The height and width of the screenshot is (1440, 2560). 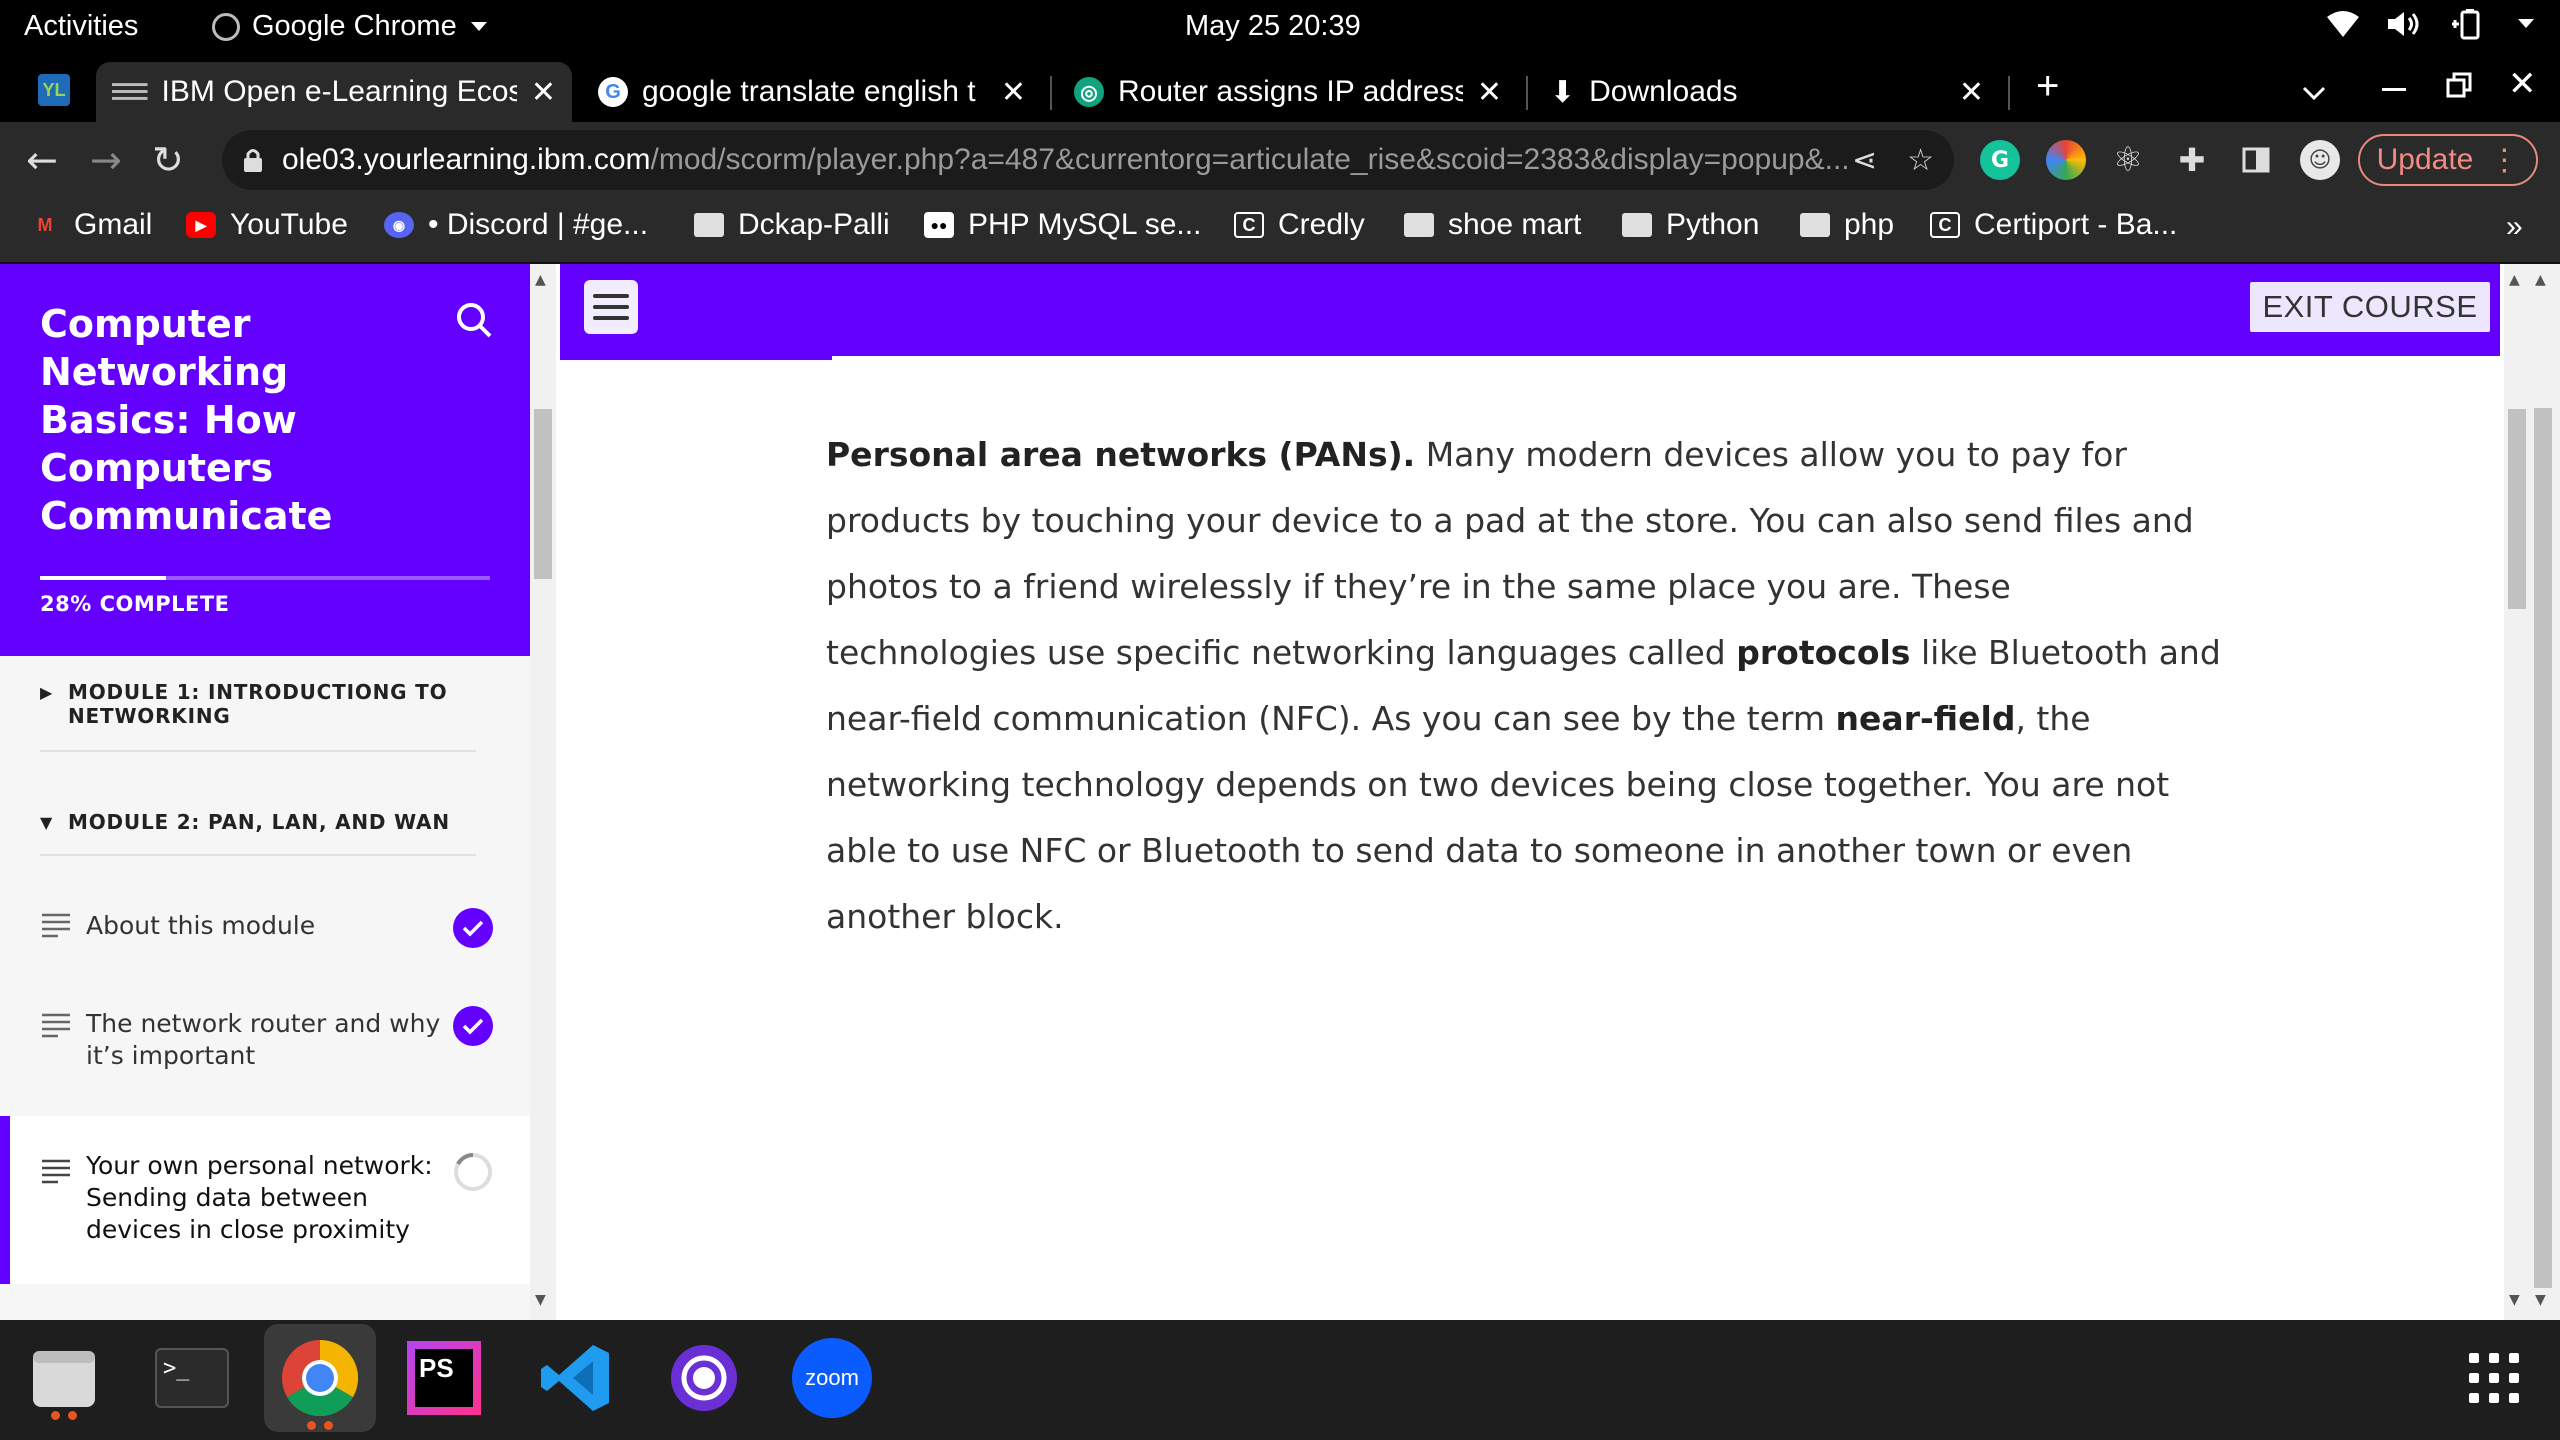 What do you see at coordinates (47, 822) in the screenshot?
I see `caret-down-icon: ▼` at bounding box center [47, 822].